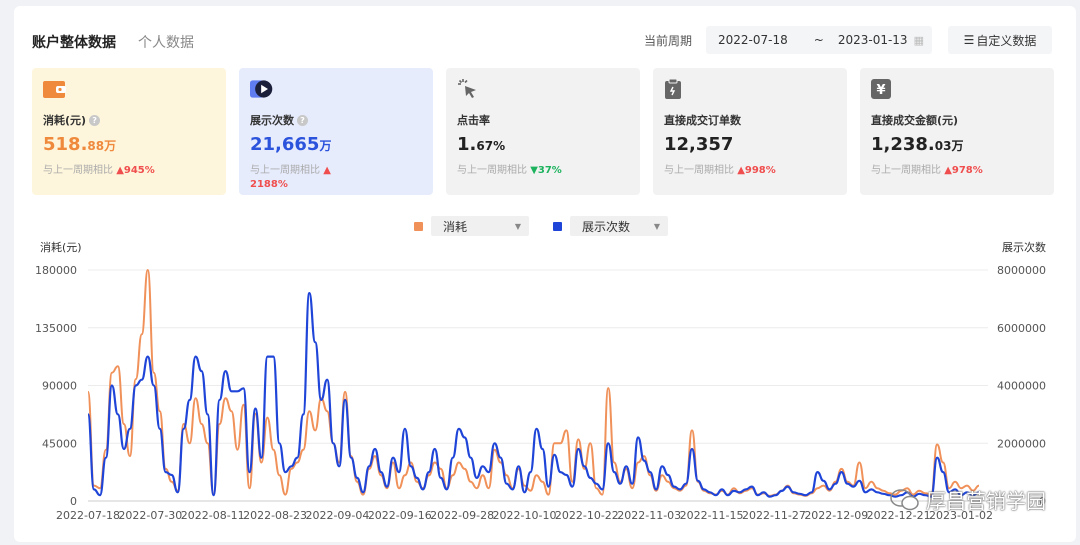  Describe the element at coordinates (753, 40) in the screenshot. I see `start-date: 2022-07-18` at that location.